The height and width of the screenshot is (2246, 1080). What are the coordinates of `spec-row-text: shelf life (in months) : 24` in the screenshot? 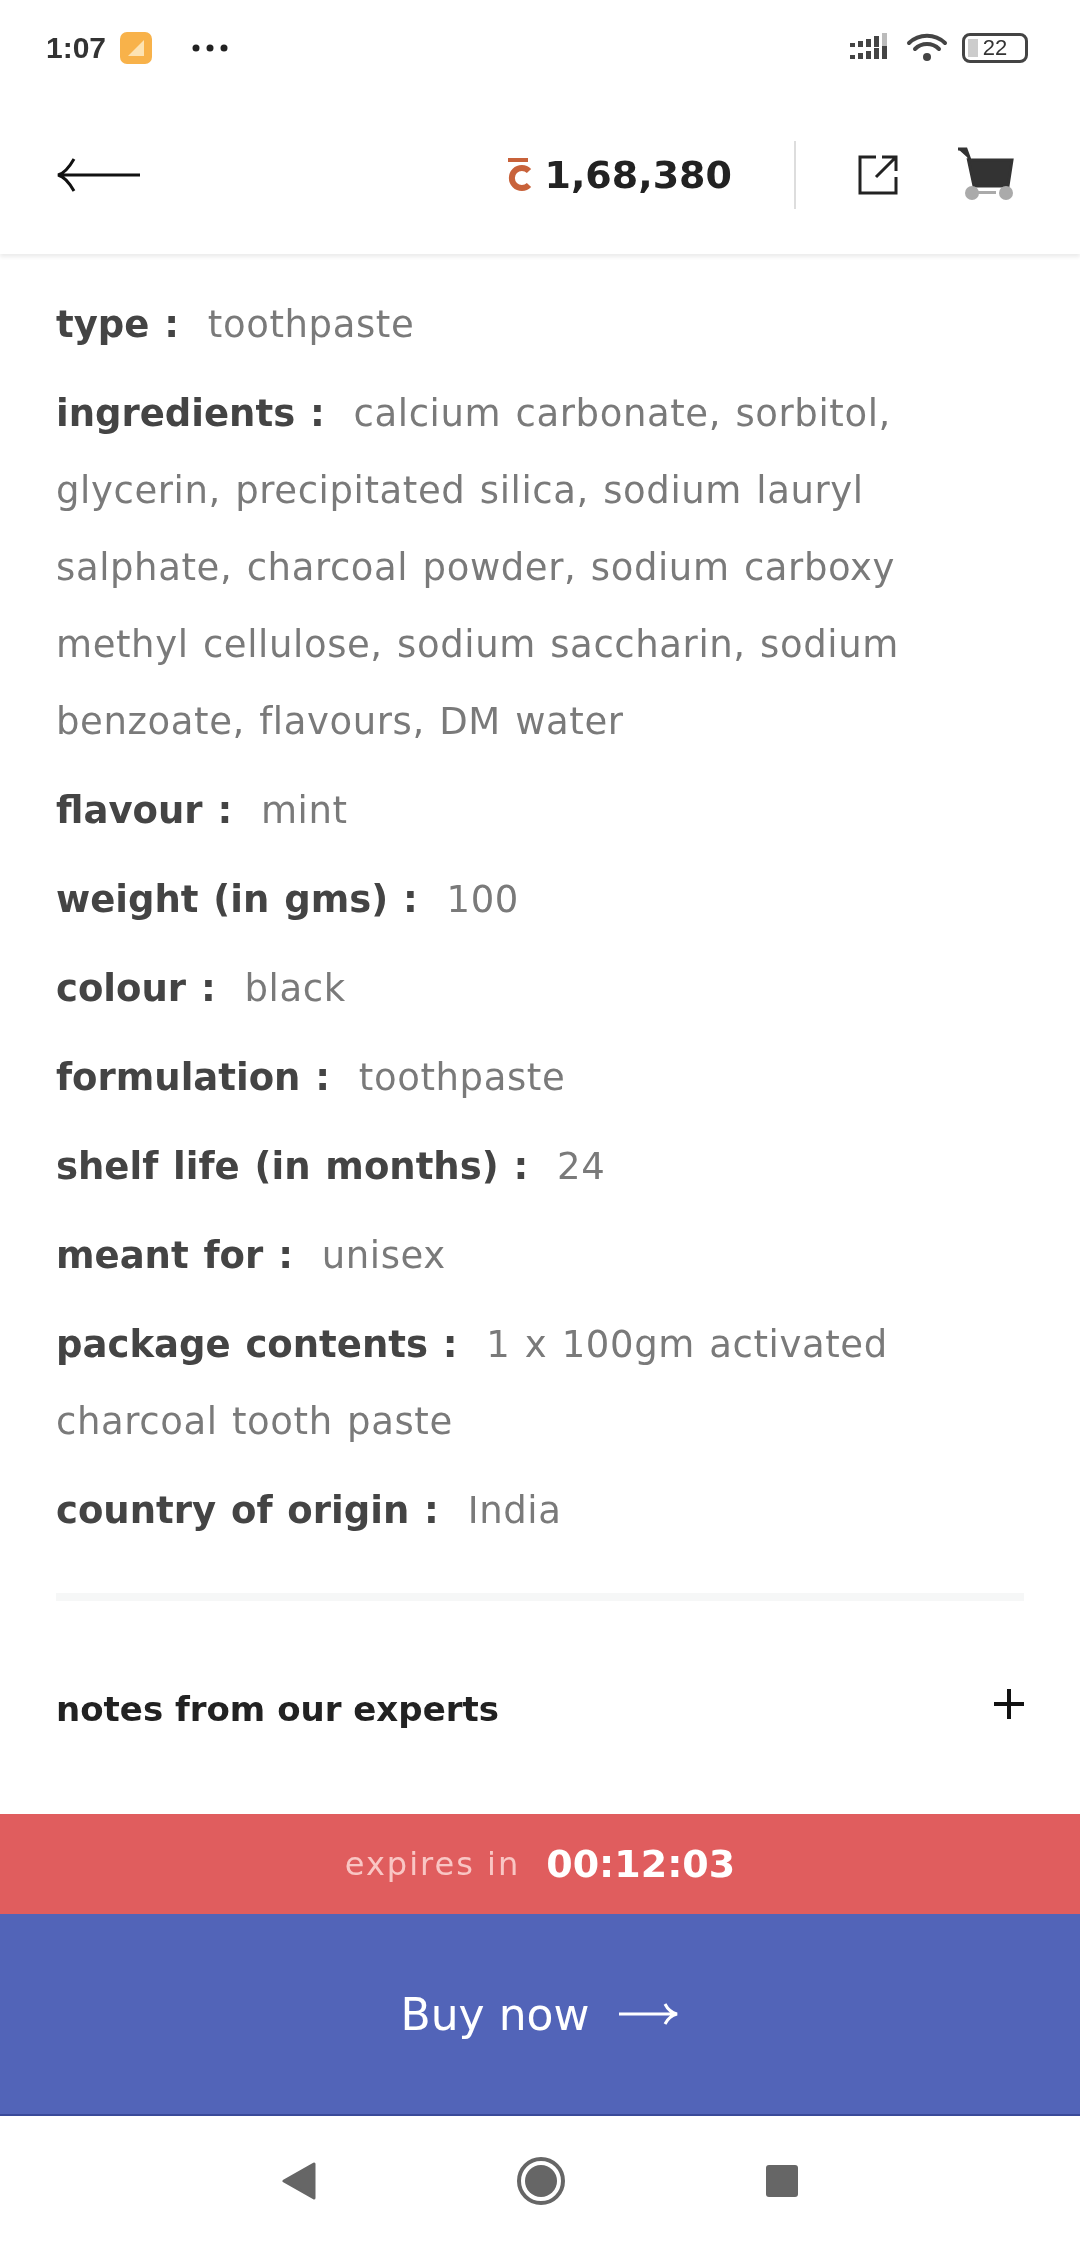 It's located at (331, 1167).